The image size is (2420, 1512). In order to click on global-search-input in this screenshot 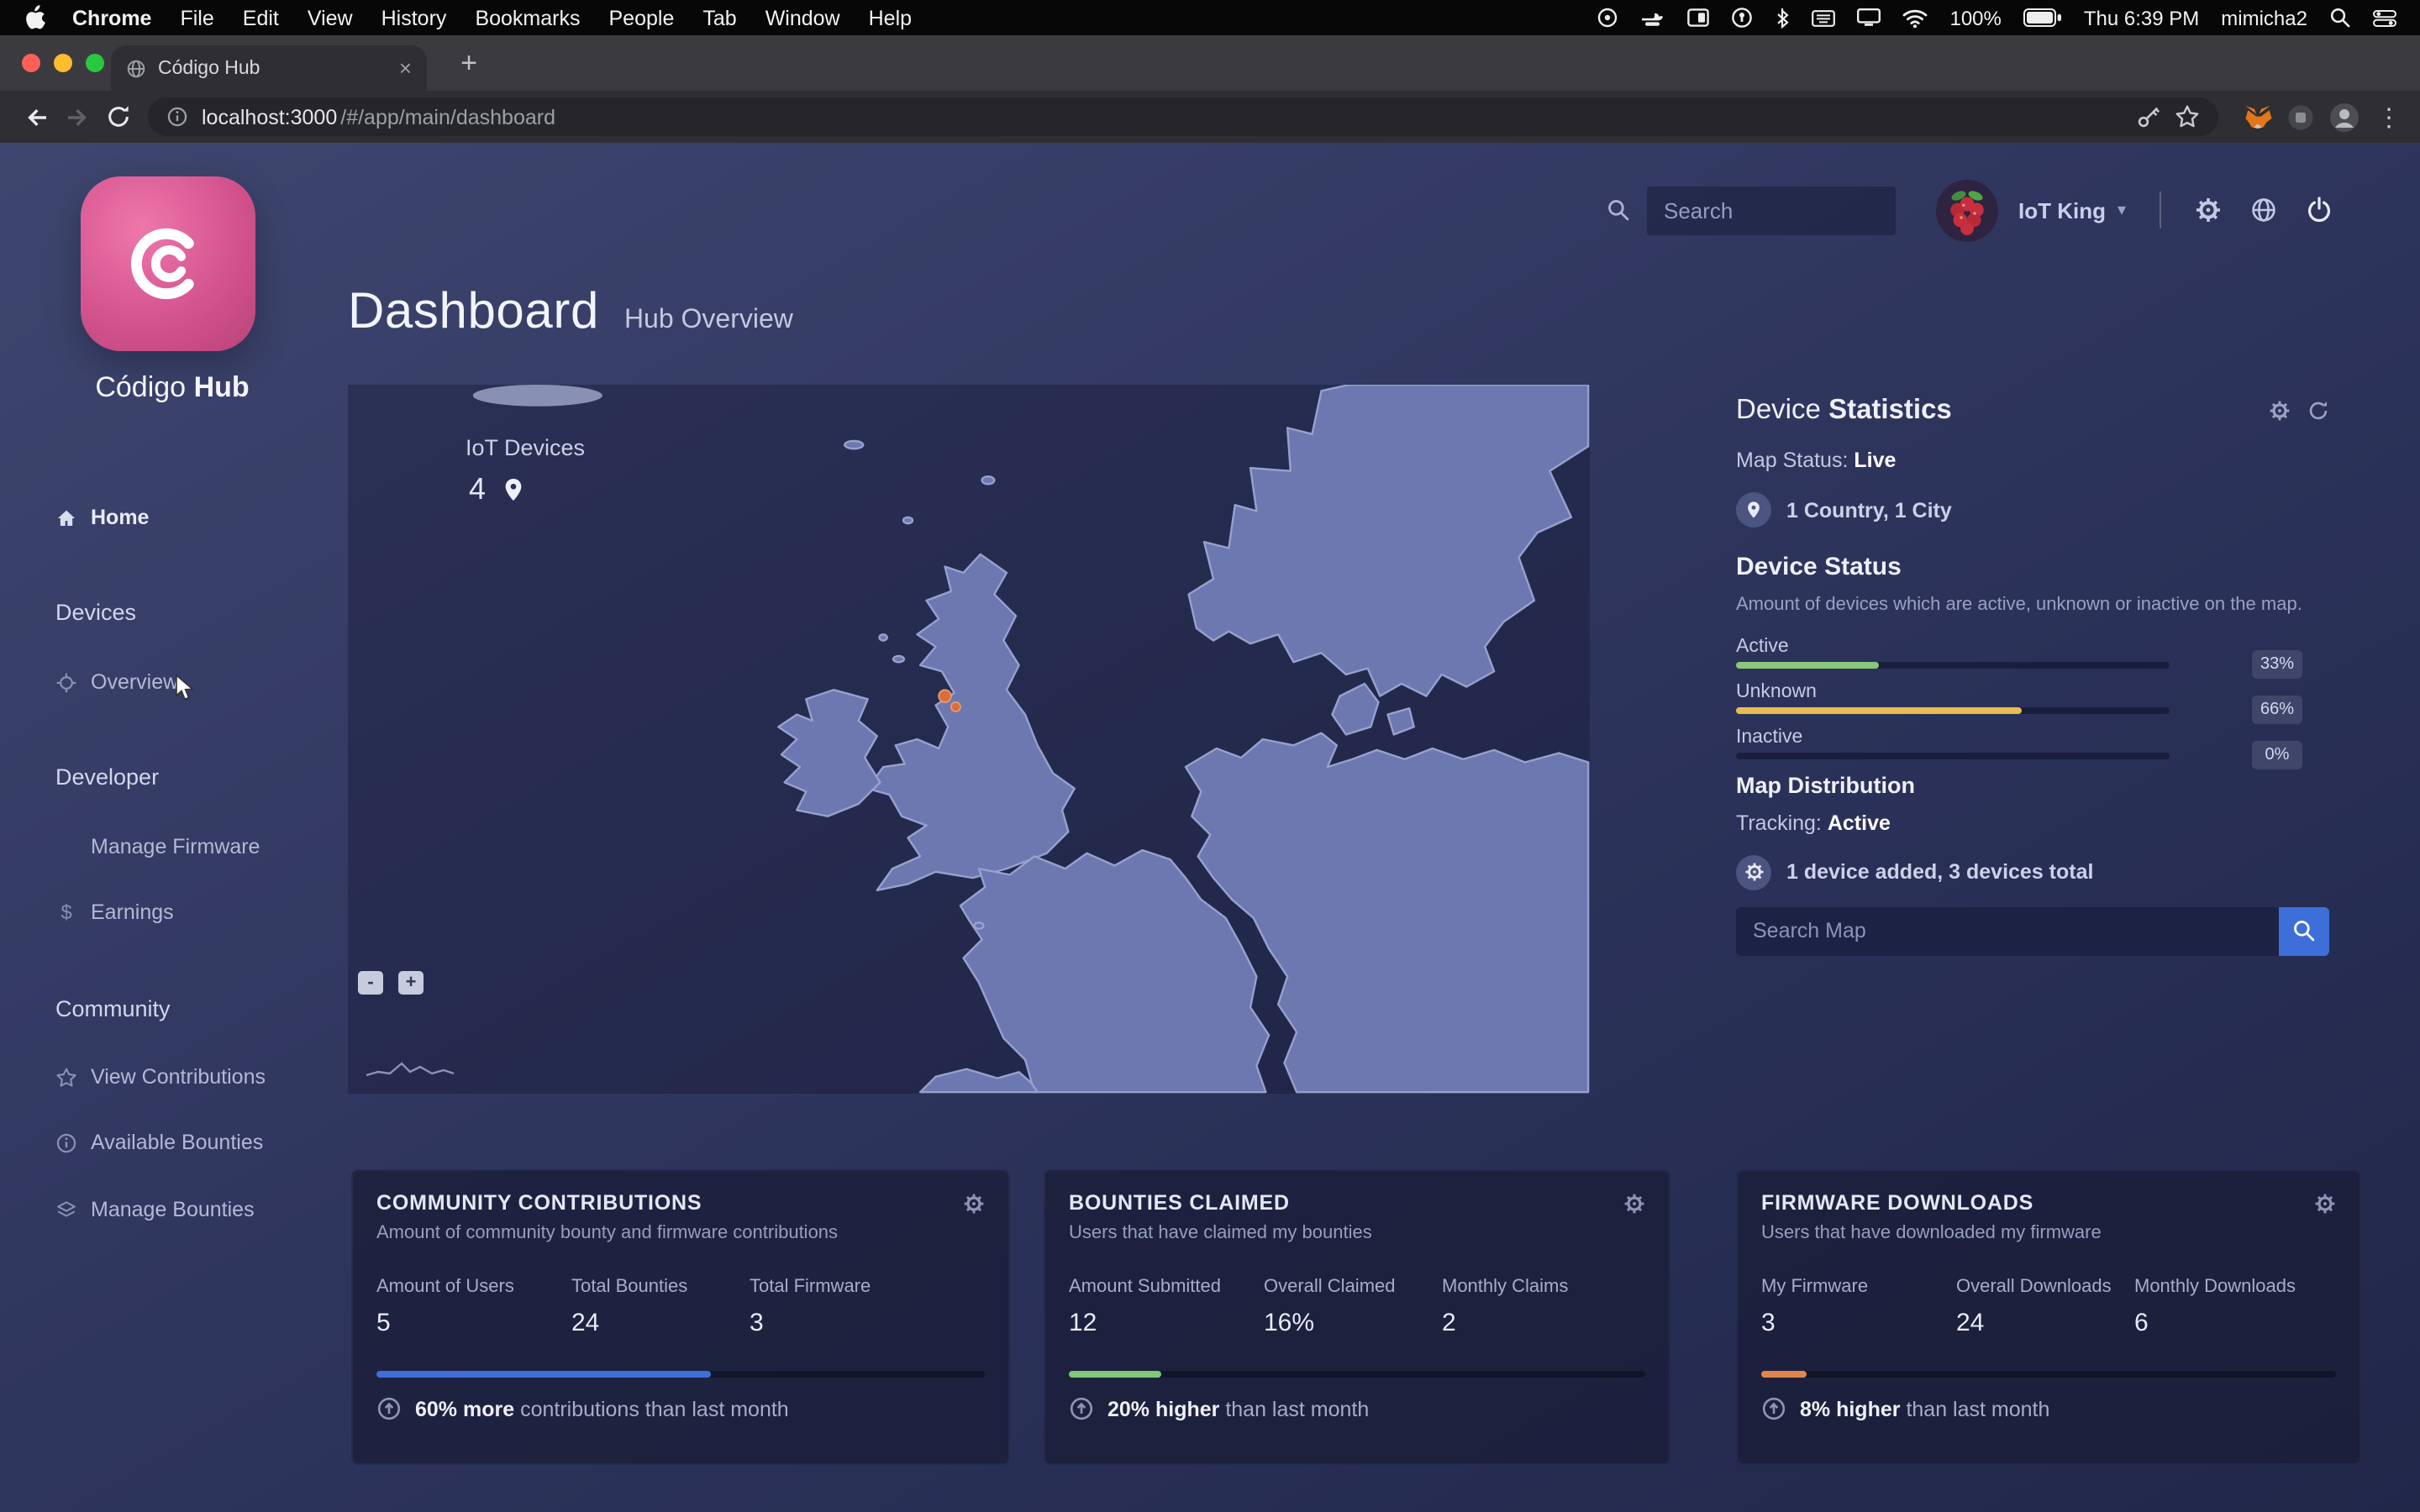, I will do `click(1771, 210)`.